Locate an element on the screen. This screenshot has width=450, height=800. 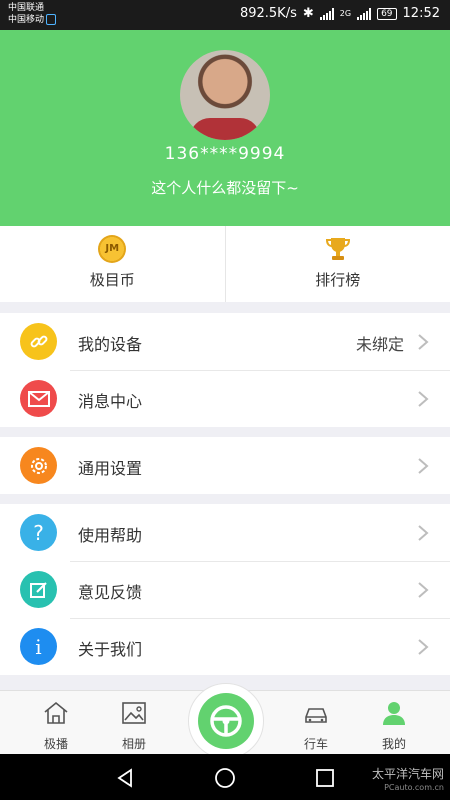
tab-label: 相册 is located at coordinates (133, 744).